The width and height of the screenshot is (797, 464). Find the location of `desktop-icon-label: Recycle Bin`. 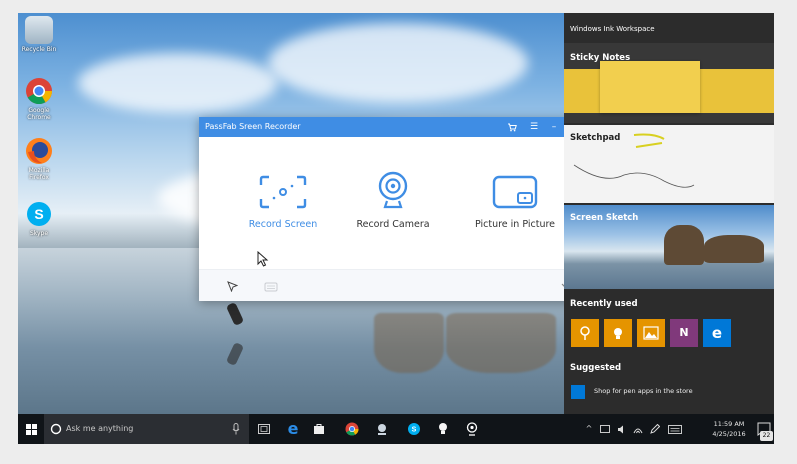

desktop-icon-label: Recycle Bin is located at coordinates (39, 49).